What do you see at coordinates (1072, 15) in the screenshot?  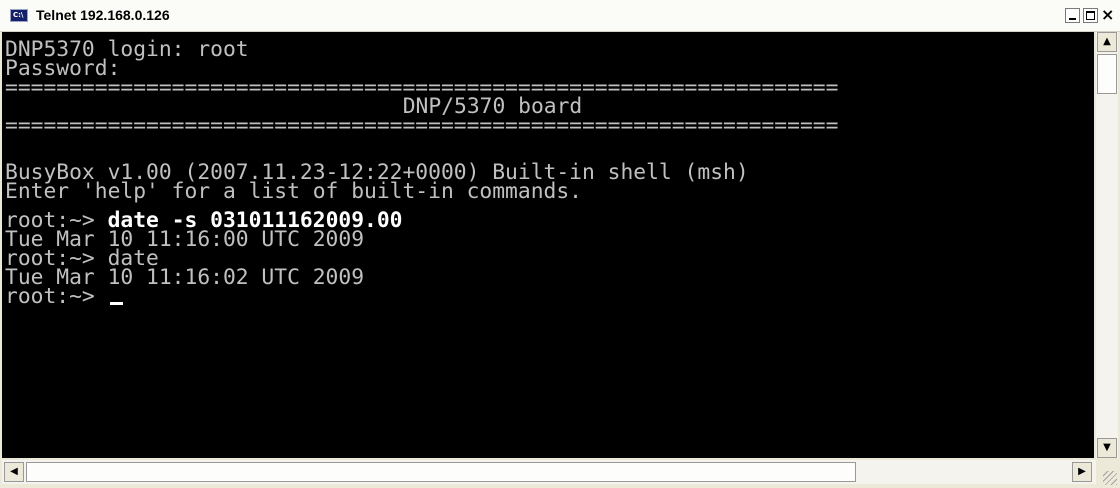 I see `minimize-button` at bounding box center [1072, 15].